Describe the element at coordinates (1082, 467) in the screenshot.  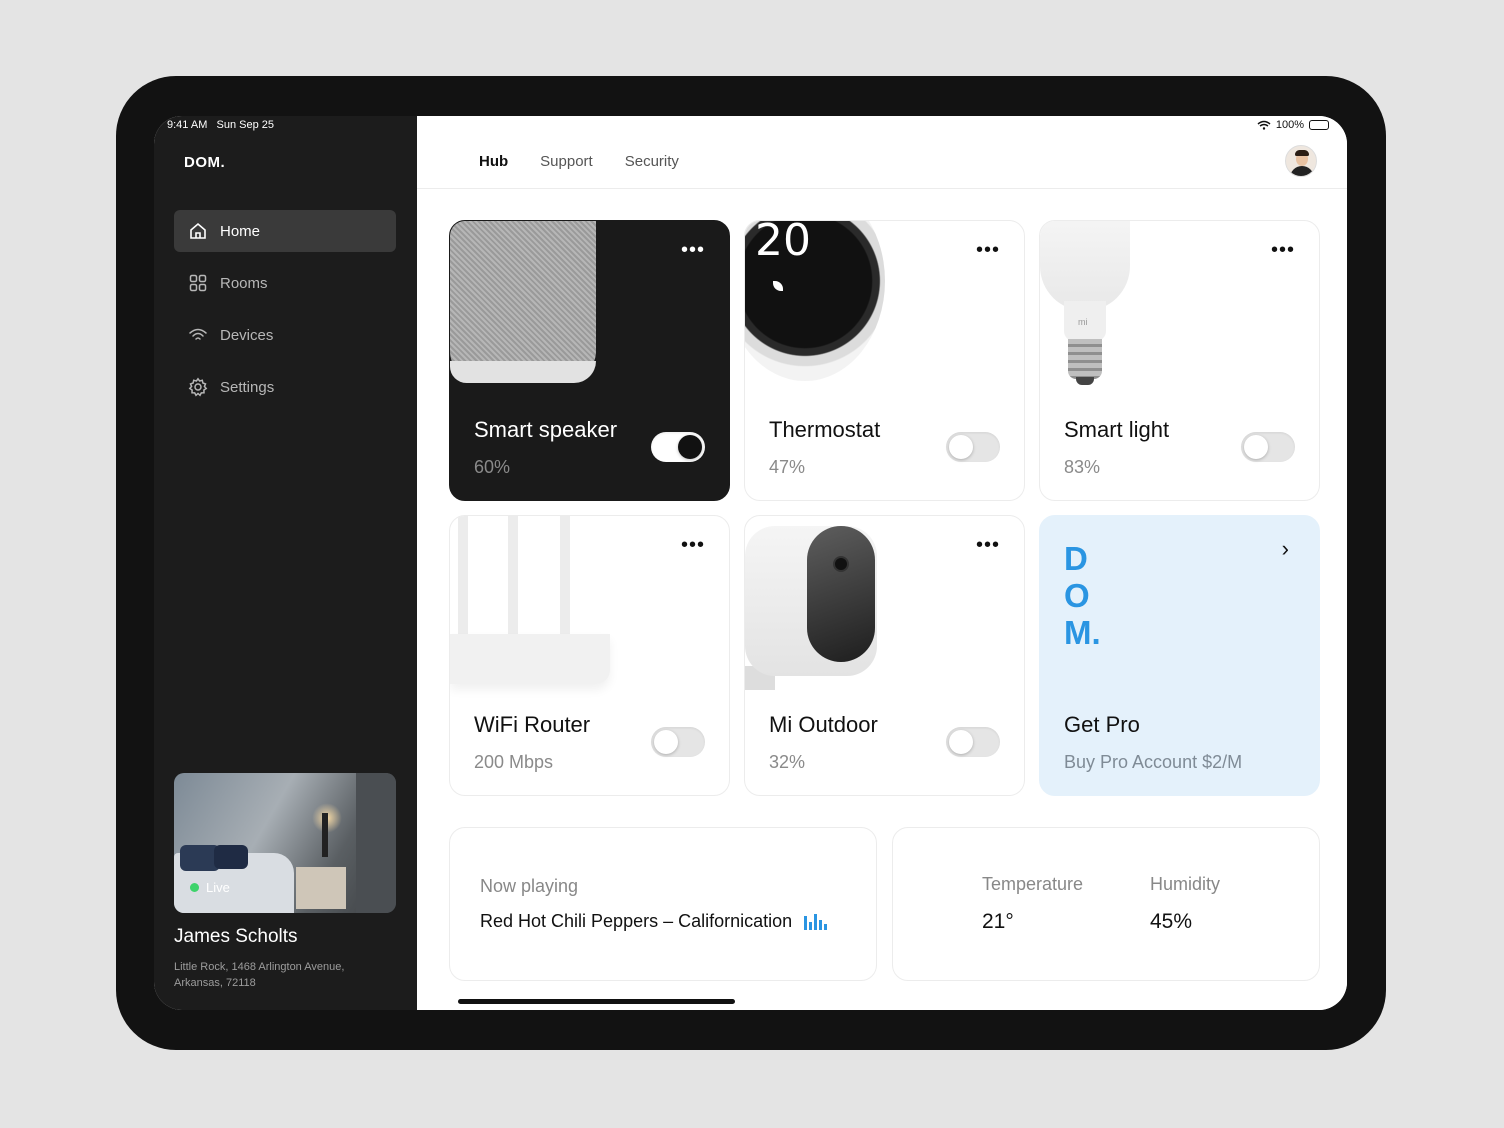
I see `device-value: 83%` at that location.